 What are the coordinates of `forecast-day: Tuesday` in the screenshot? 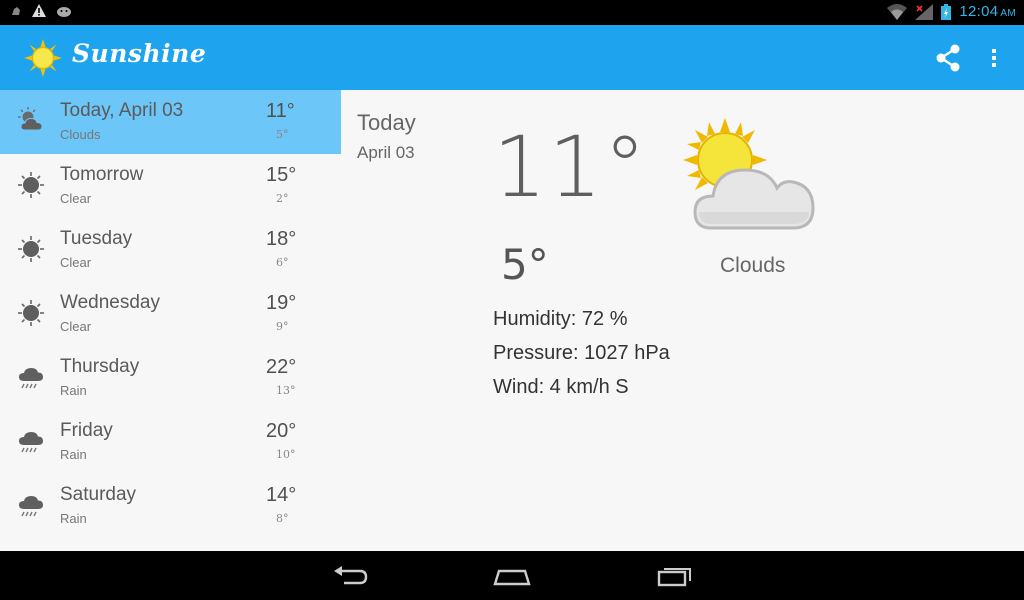 It's located at (96, 238).